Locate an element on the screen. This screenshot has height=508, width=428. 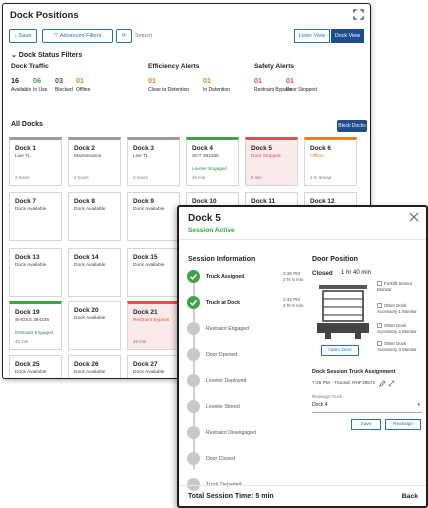
door-position-title: Door Position is located at coordinates (335, 259).